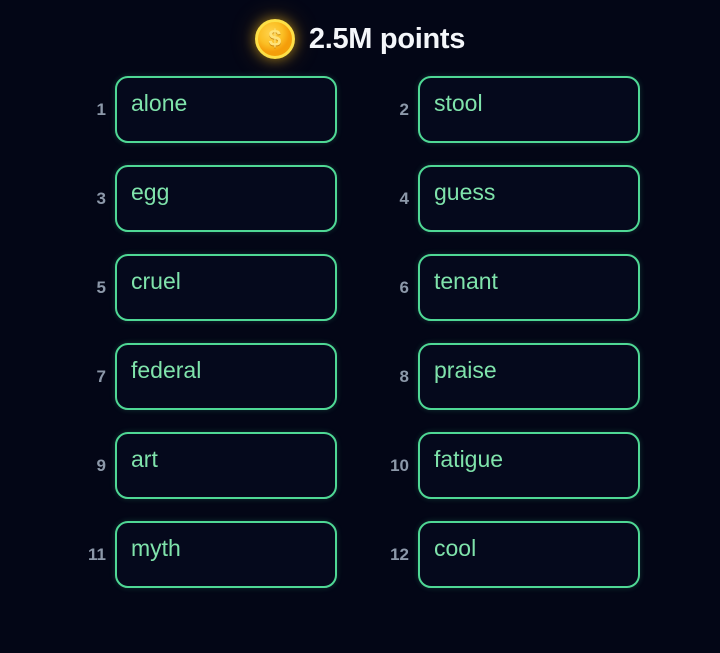  Describe the element at coordinates (101, 465) in the screenshot. I see `word-index-9: 9` at that location.